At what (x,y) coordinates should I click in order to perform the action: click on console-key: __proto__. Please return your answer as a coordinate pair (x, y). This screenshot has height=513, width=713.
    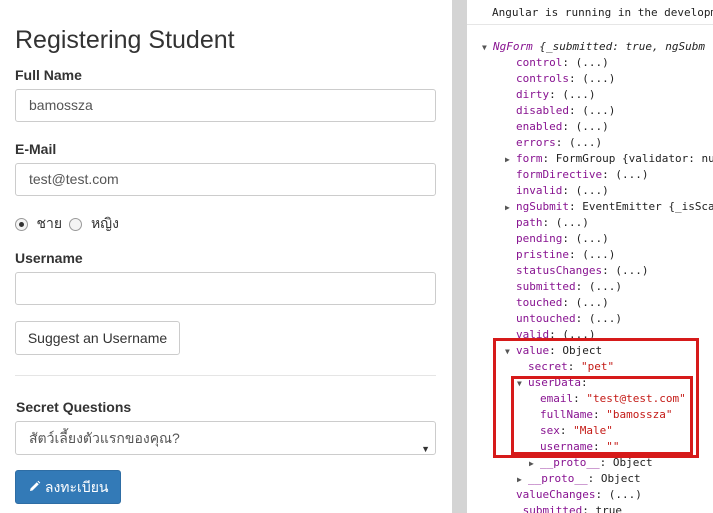
    Looking at the image, I should click on (558, 478).